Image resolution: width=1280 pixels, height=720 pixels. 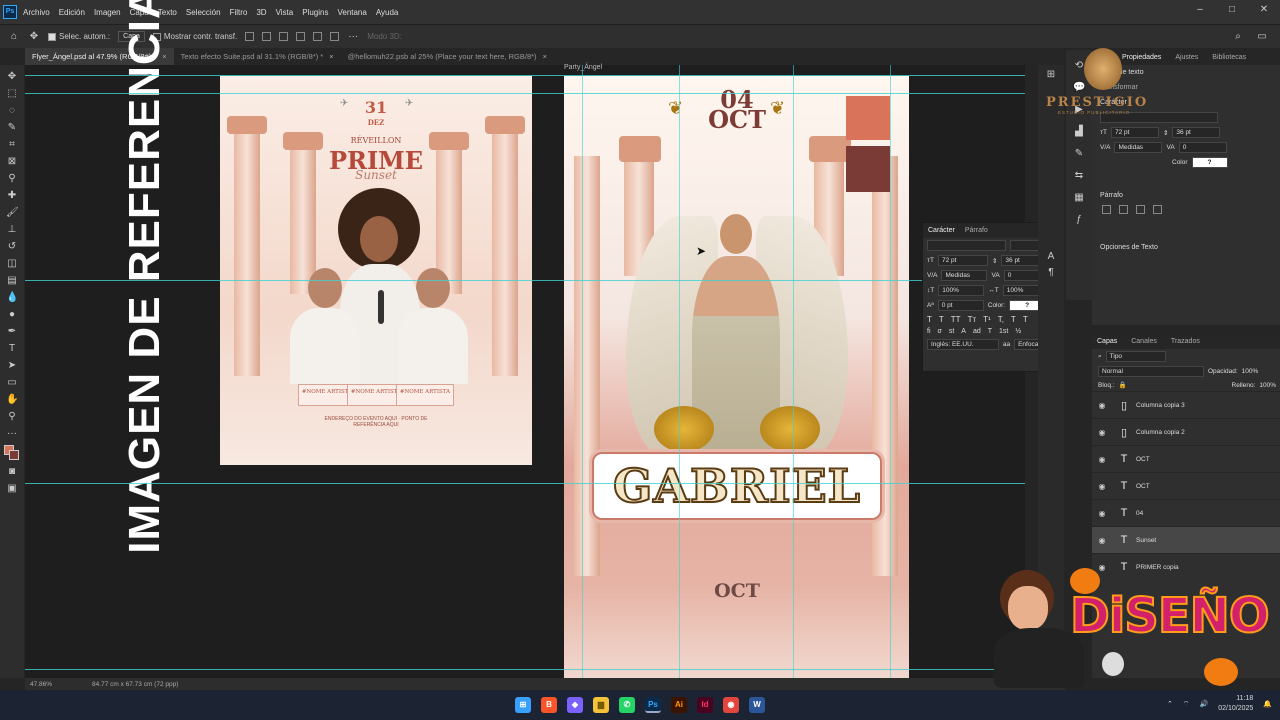 What do you see at coordinates (1025, 319) in the screenshot?
I see `strikethrough-button: T` at bounding box center [1025, 319].